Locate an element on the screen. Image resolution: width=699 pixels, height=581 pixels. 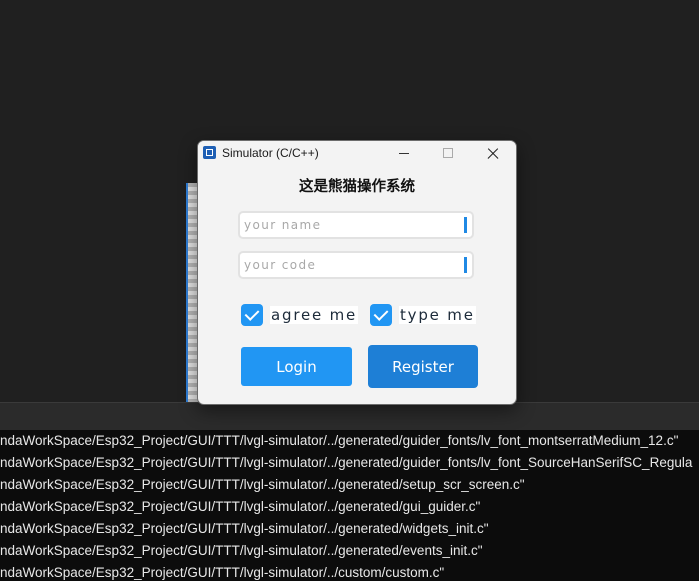
type-checkbox-label: type me is located at coordinates (437, 315).